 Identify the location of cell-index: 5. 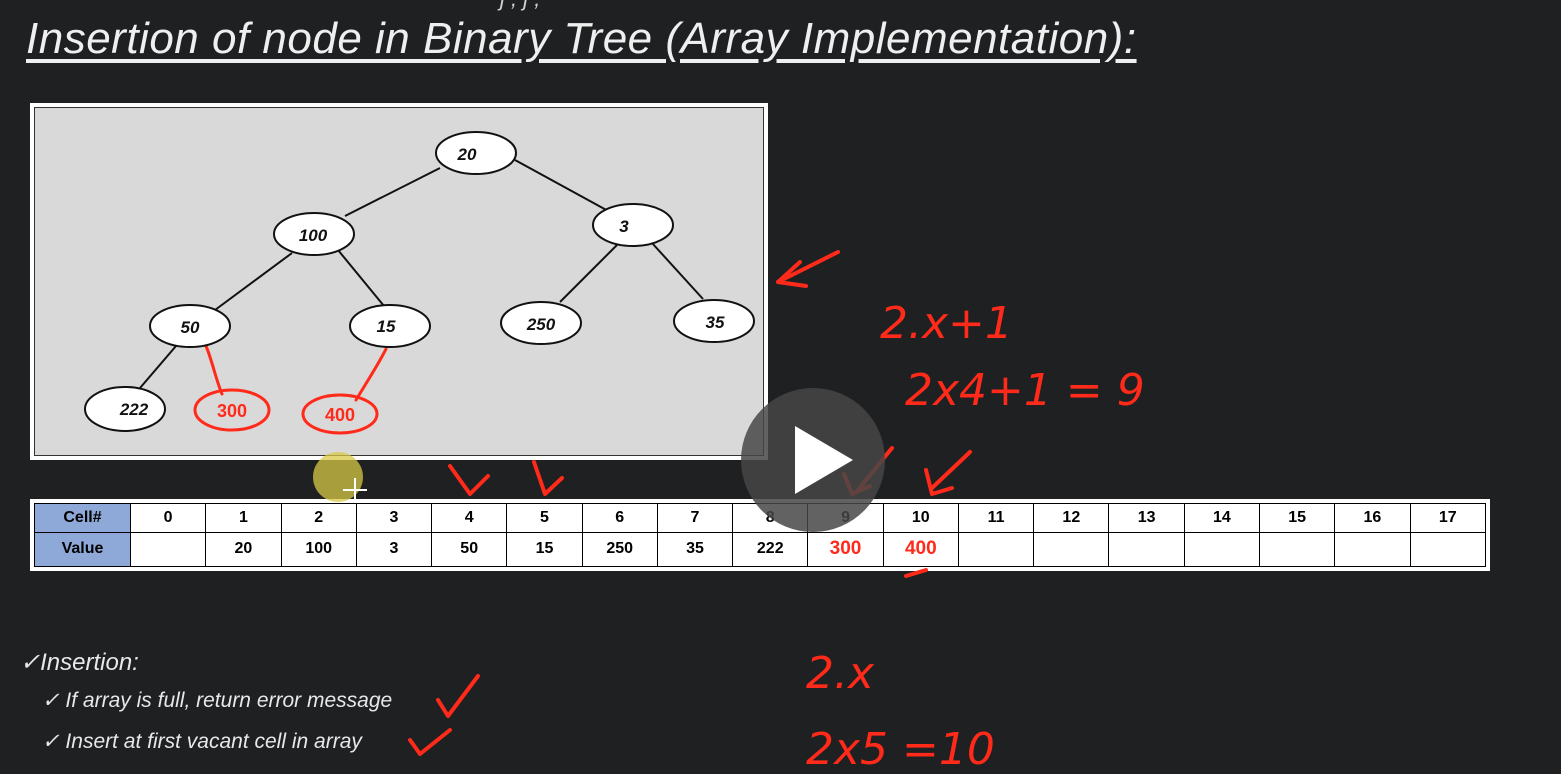
(544, 518).